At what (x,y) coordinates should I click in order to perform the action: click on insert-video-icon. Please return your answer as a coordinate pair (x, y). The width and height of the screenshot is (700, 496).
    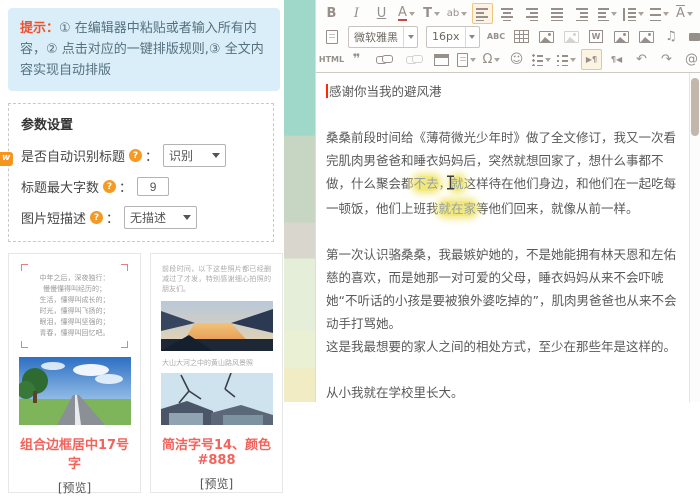
    Looking at the image, I should click on (693, 36).